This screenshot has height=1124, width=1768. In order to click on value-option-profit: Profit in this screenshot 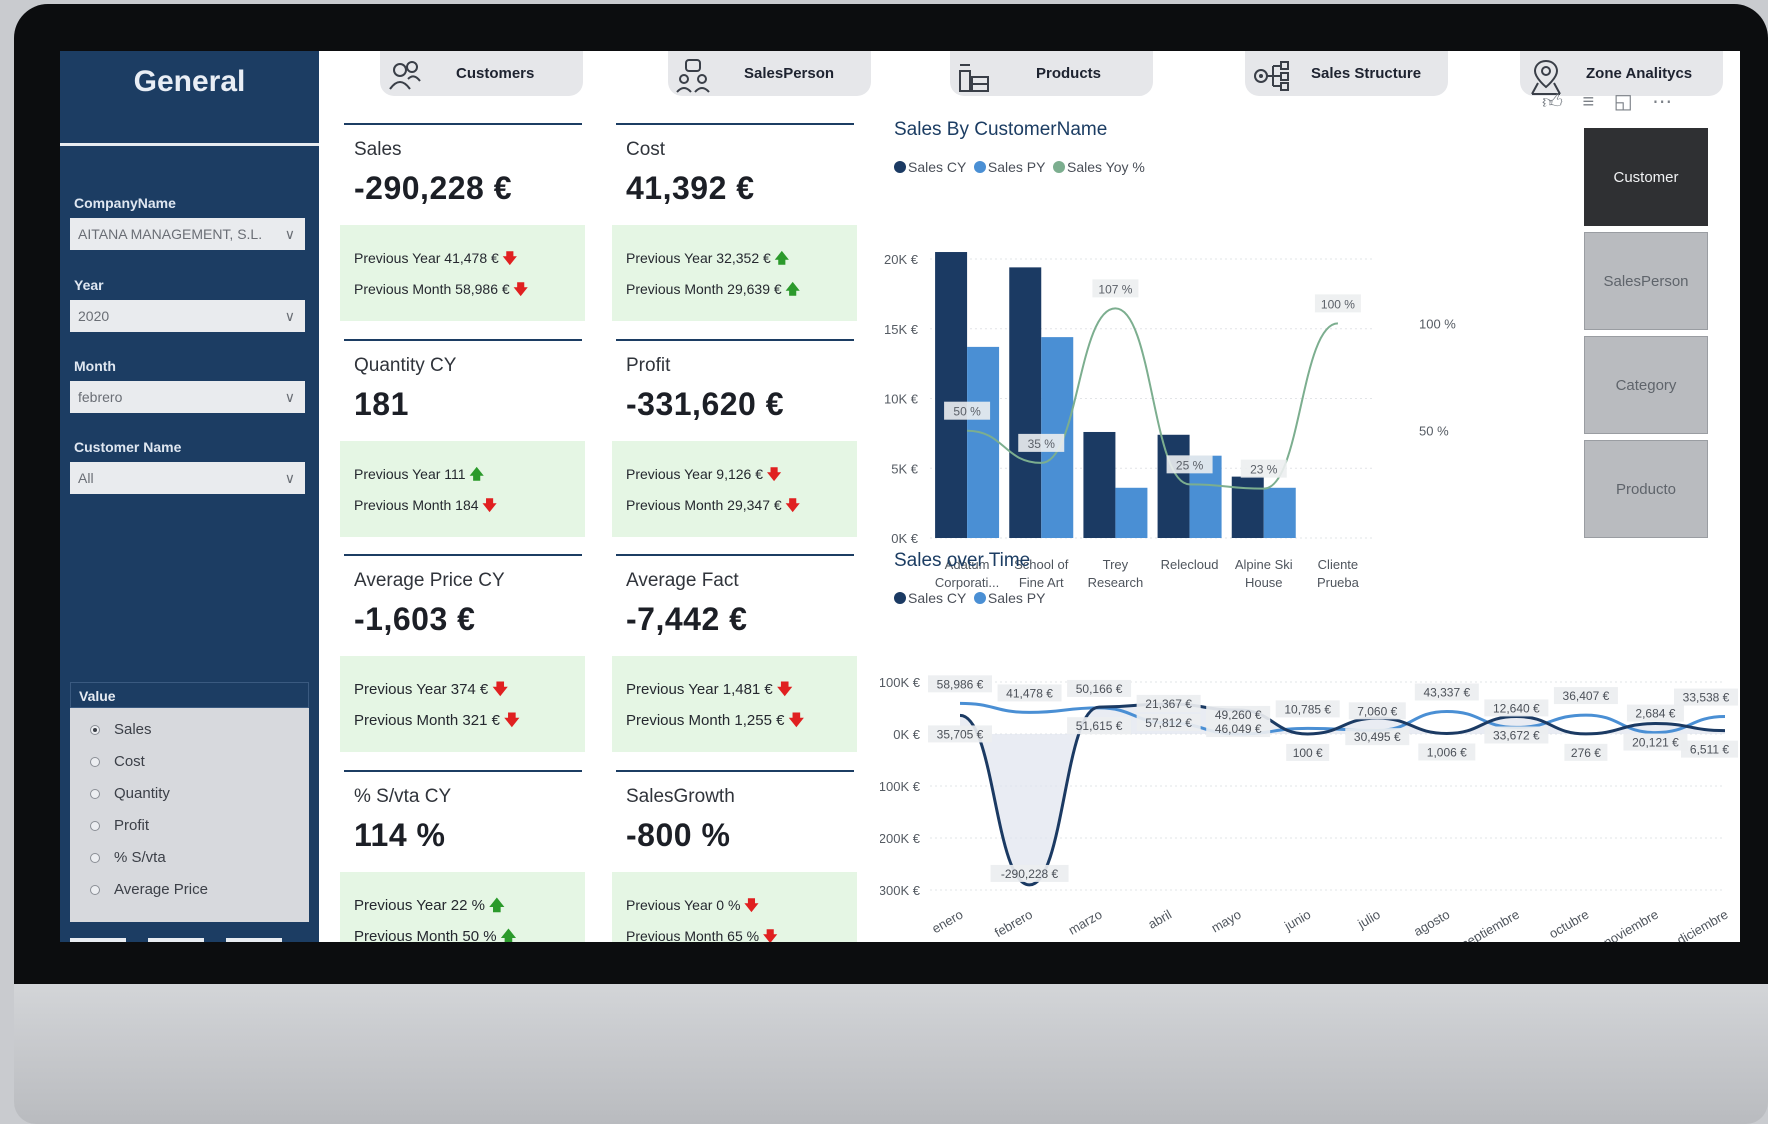, I will do `click(189, 826)`.